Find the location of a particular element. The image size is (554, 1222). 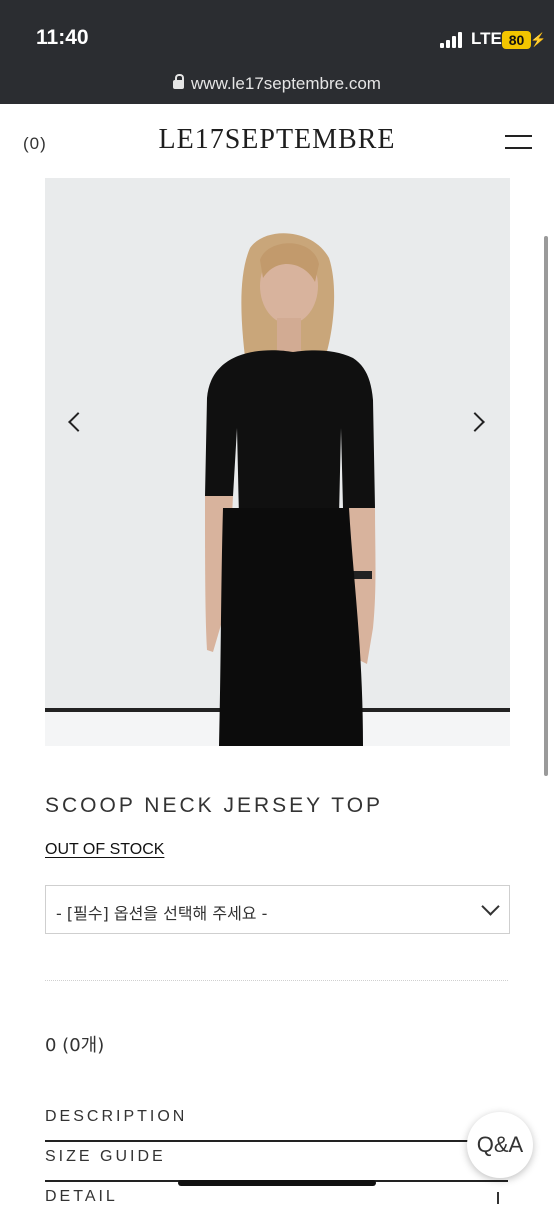

status-time: 11:40 is located at coordinates (62, 37).